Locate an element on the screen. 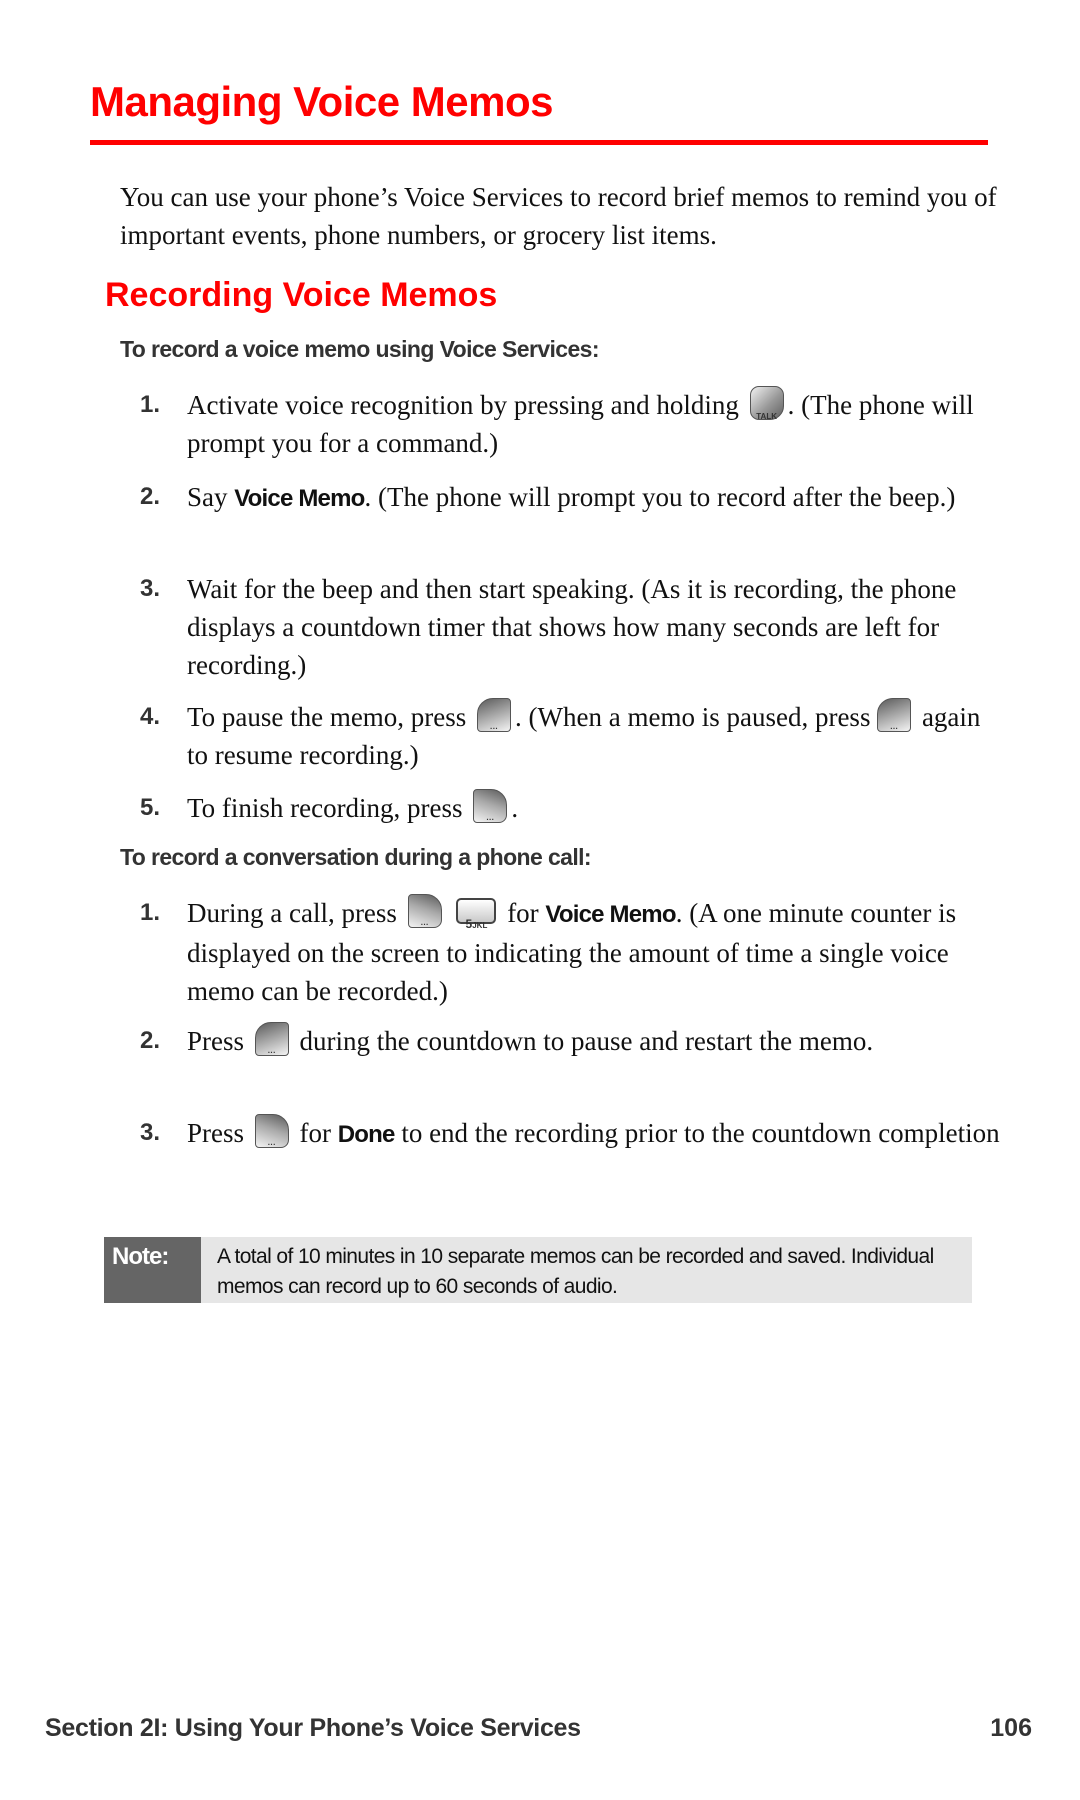  step-text: To finish recording, press ···. is located at coordinates (597, 808).